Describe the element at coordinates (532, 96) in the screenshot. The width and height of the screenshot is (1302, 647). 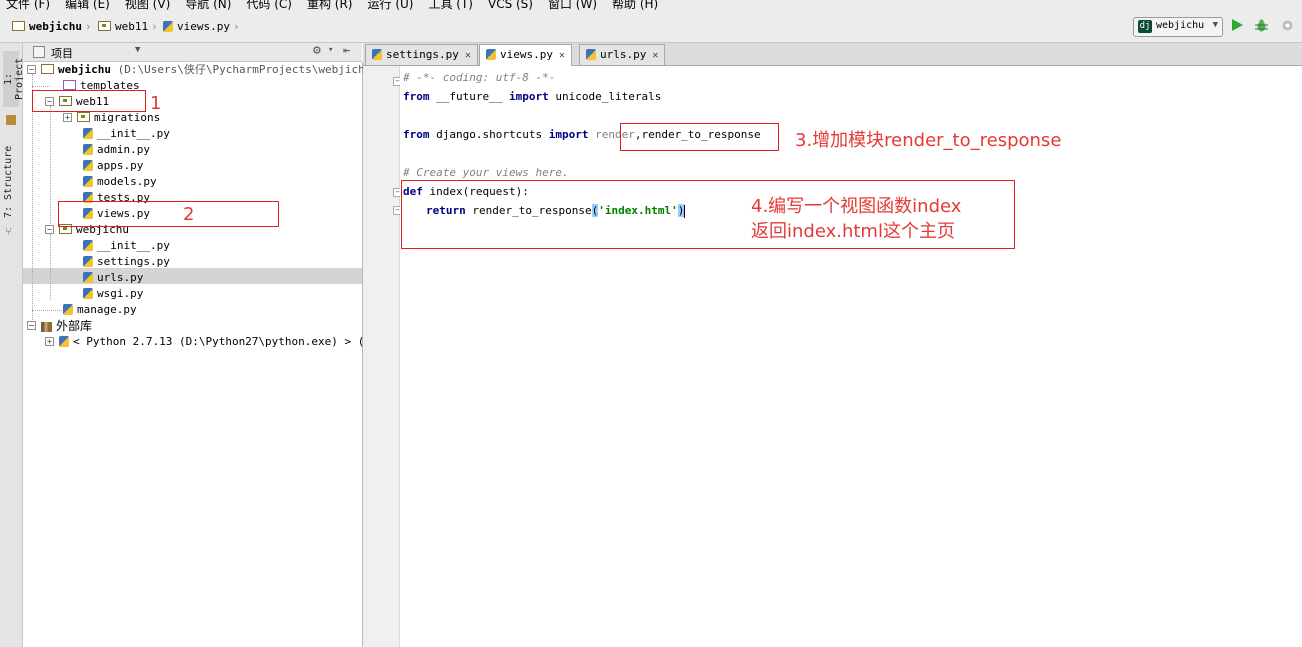
I see `code-line-2: from __future__ import unicode_literals` at that location.